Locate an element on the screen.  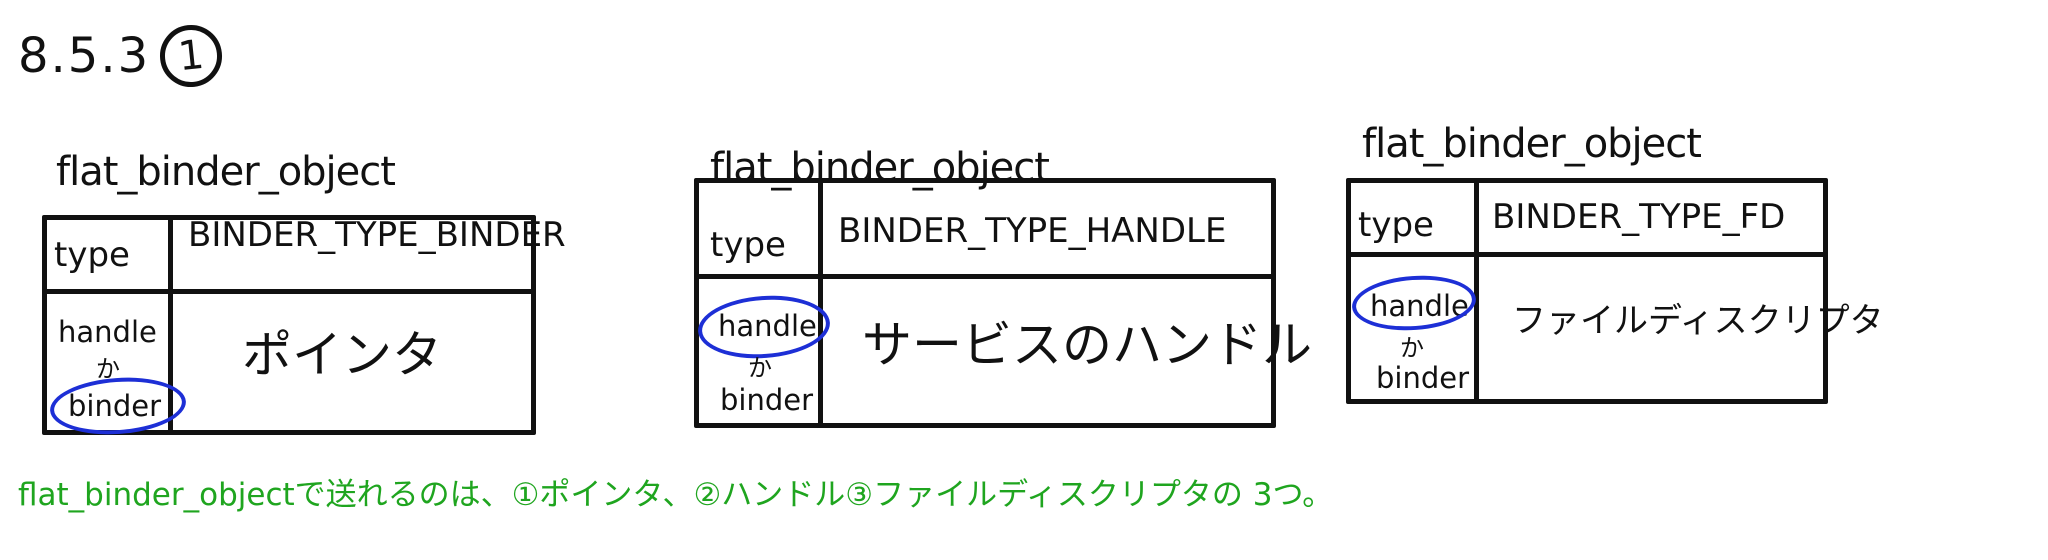
table-3-column-divider is located at coordinates (1476, 291).